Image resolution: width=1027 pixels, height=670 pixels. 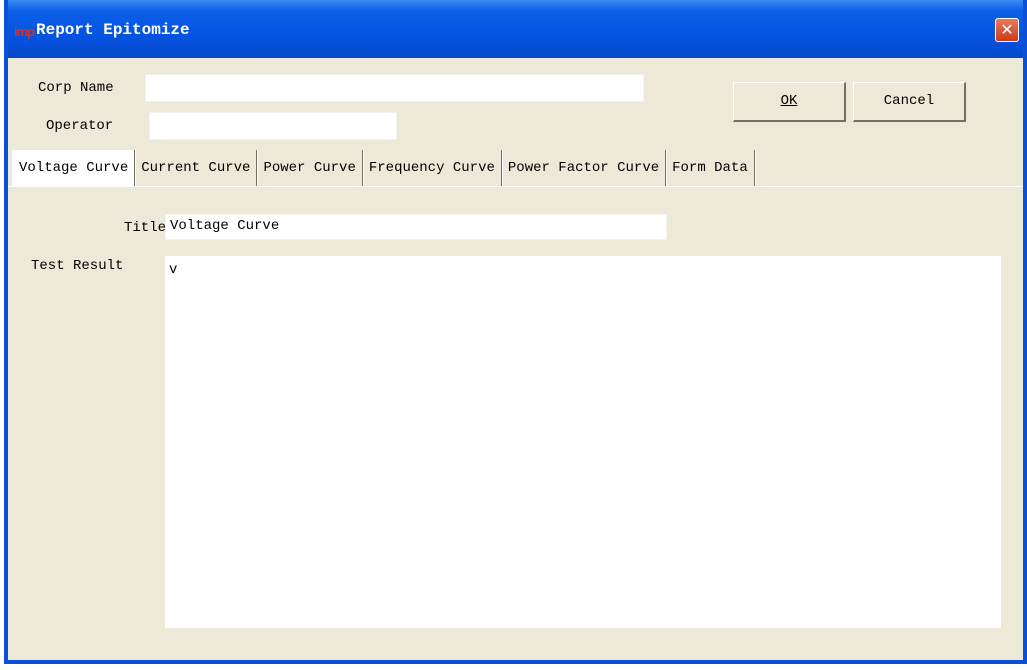 I want to click on tab-form-data: Form Data, so click(x=710, y=168).